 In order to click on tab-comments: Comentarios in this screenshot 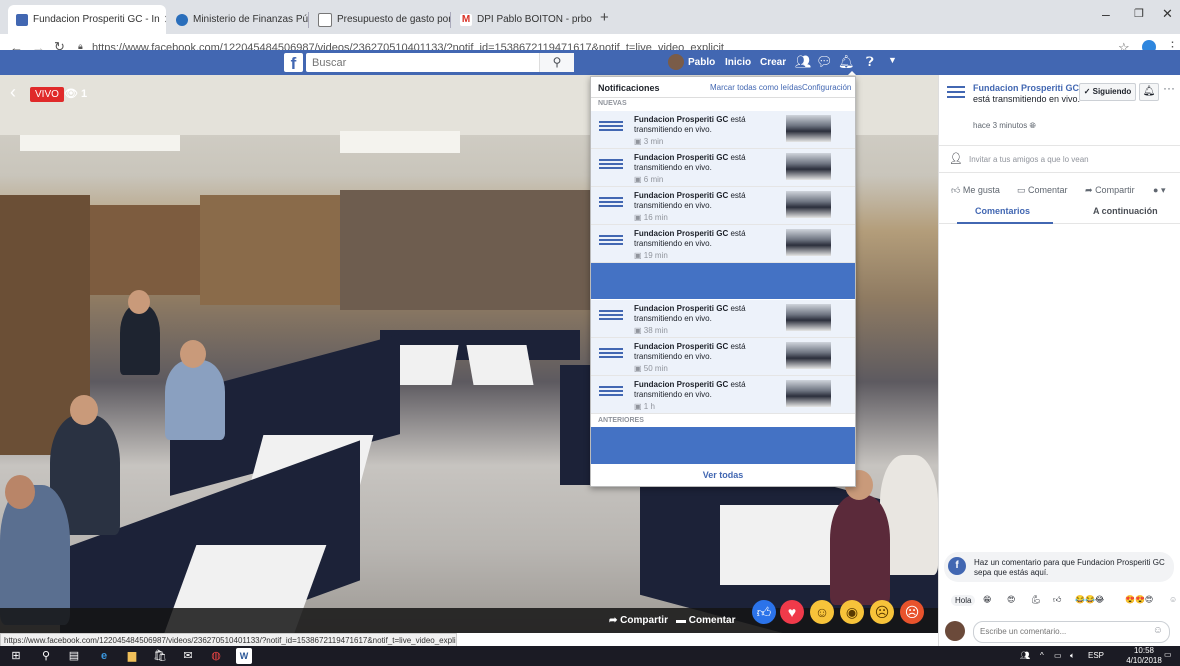, I will do `click(1002, 211)`.